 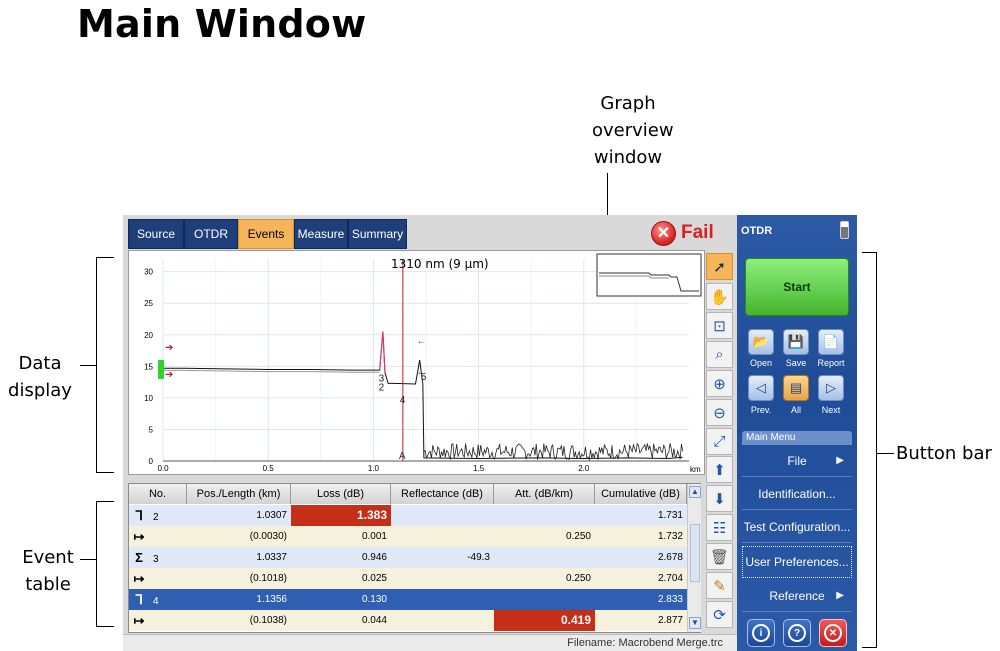 I want to click on event-table-bracket-top, so click(x=105, y=501).